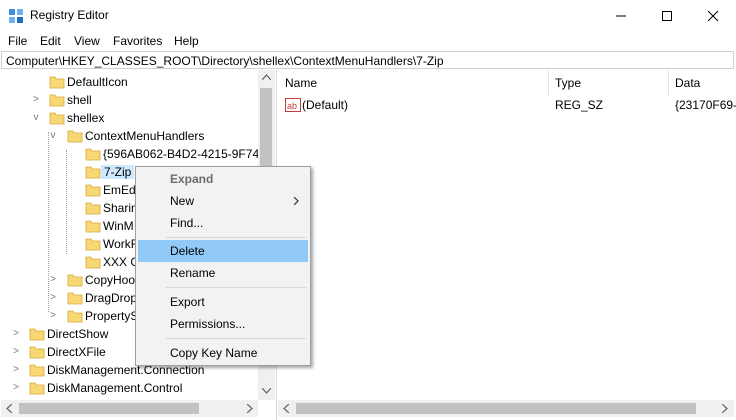  I want to click on menu-item-label: Expand, so click(192, 179).